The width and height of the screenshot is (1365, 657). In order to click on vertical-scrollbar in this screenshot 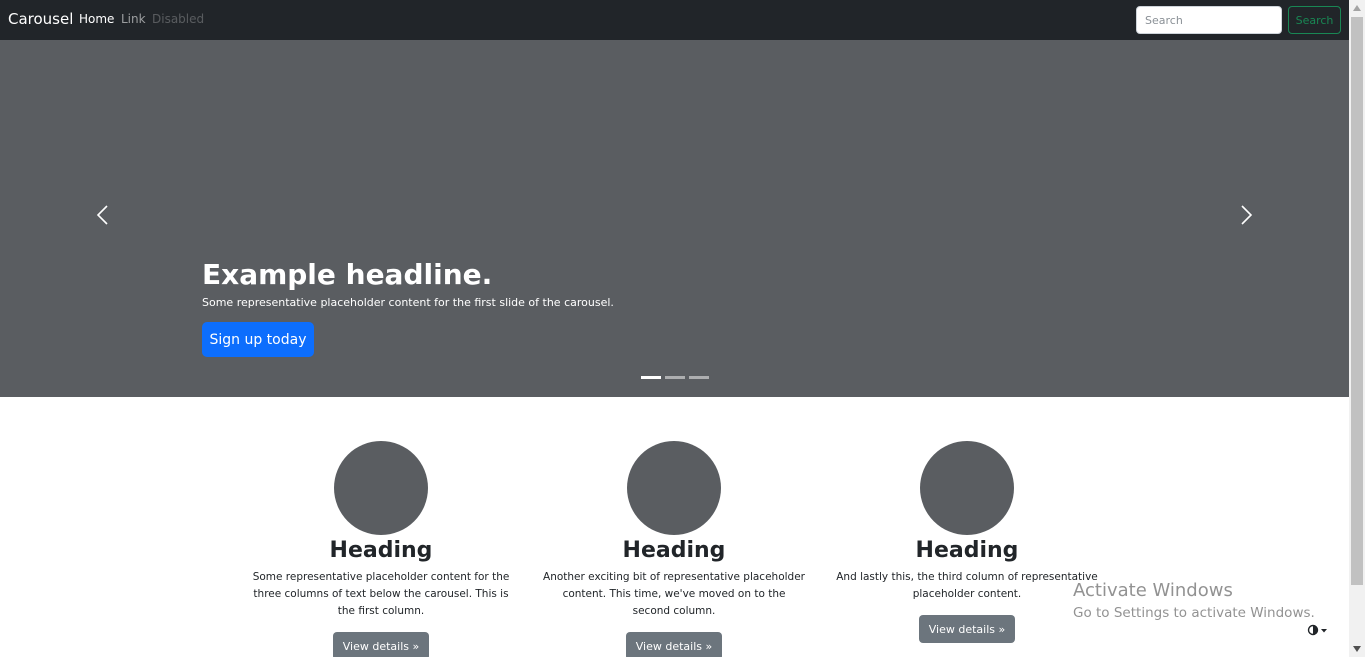, I will do `click(1357, 328)`.